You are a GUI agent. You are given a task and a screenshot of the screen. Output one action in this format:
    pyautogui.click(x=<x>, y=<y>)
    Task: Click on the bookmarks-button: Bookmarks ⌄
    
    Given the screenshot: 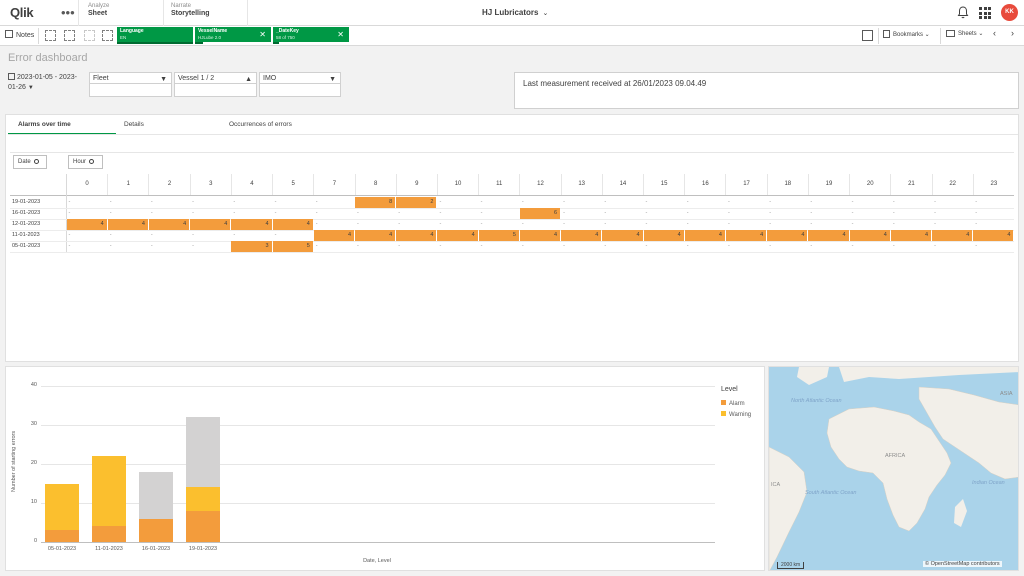 What is the action you would take?
    pyautogui.click(x=906, y=34)
    